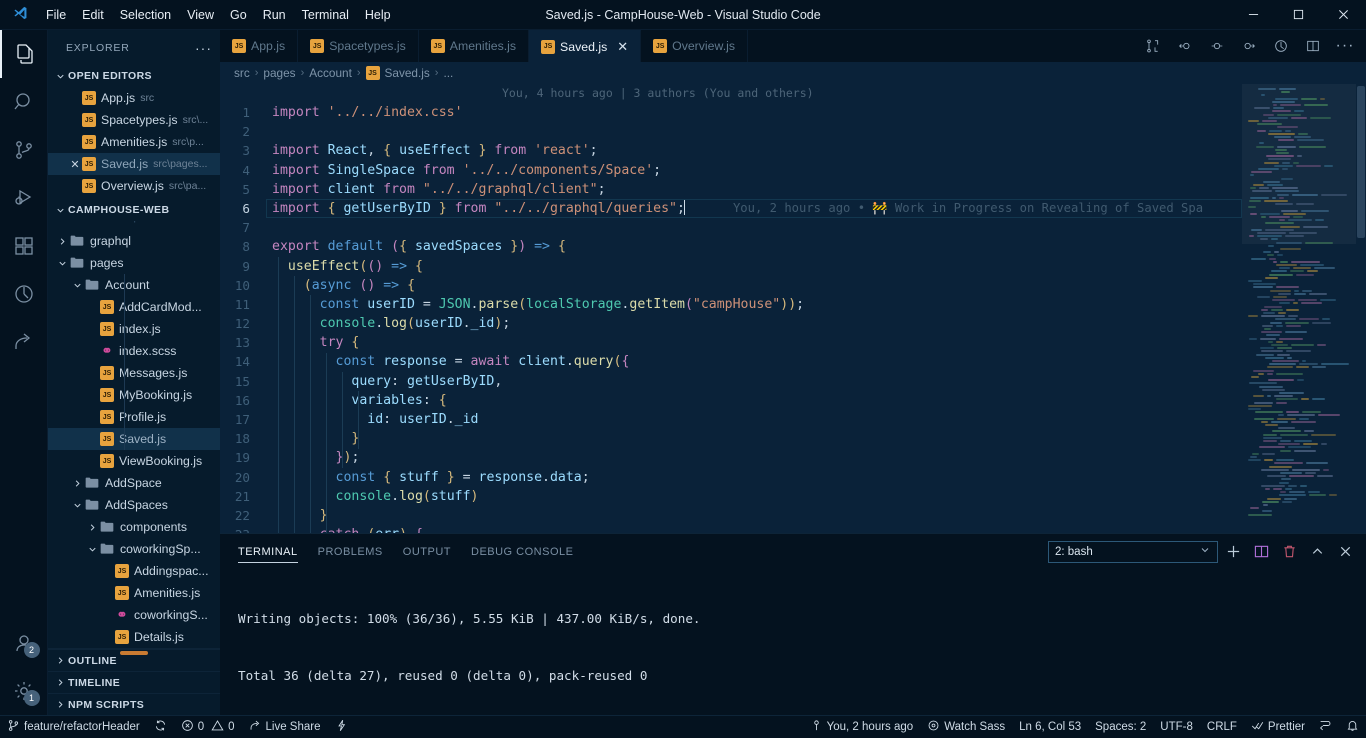 This screenshot has width=1366, height=738. What do you see at coordinates (134, 98) in the screenshot?
I see `open-editor-item: JS App.js src` at bounding box center [134, 98].